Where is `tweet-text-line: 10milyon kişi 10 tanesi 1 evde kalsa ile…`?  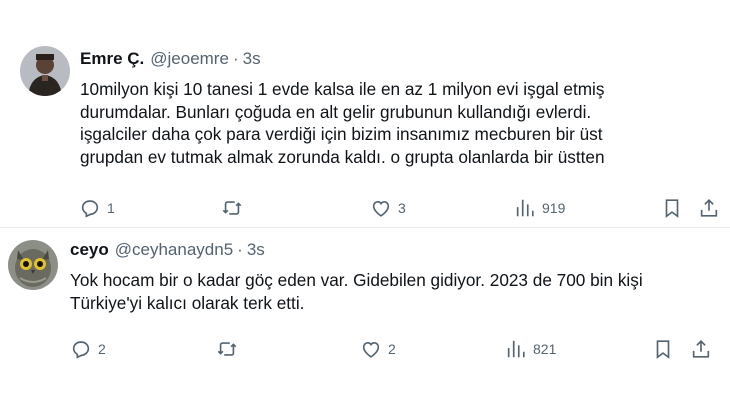
tweet-text-line: 10milyon kişi 10 tanesi 1 evde kalsa ile… is located at coordinates (342, 89).